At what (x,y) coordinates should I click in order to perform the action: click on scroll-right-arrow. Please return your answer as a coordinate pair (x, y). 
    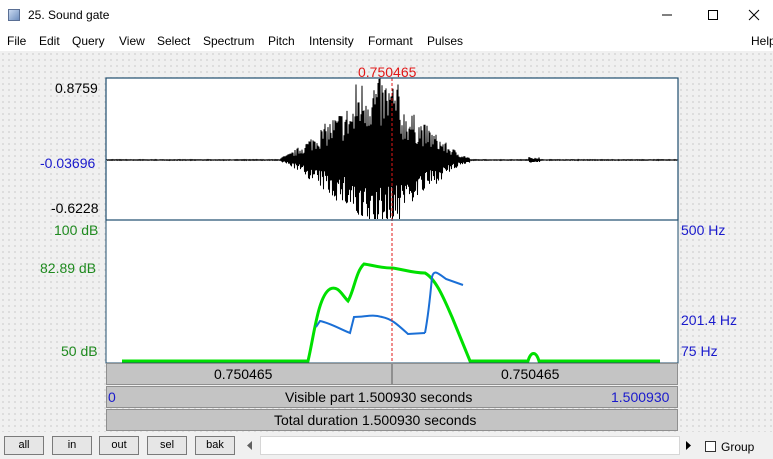
    Looking at the image, I should click on (688, 445).